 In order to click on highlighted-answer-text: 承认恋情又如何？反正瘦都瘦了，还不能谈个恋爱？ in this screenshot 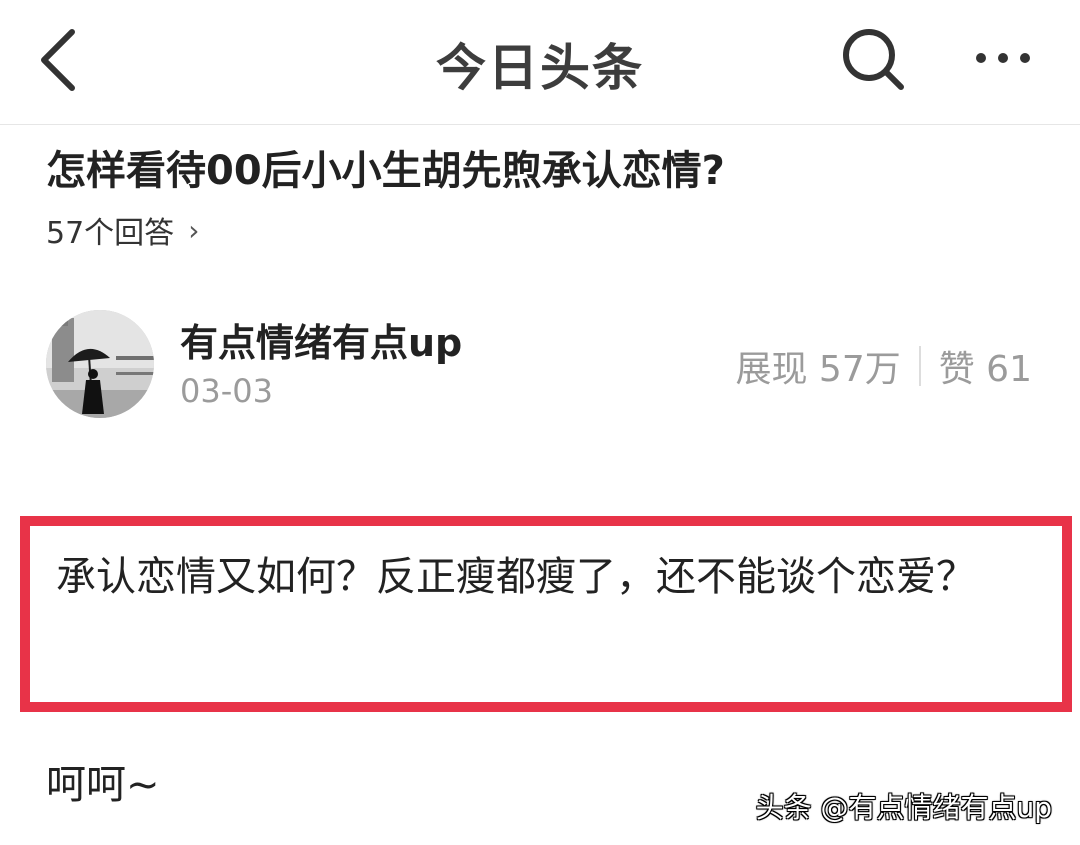, I will do `click(516, 577)`.